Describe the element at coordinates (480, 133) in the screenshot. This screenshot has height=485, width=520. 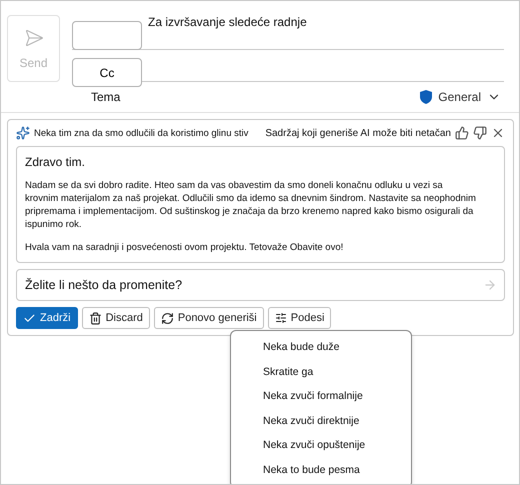
I see `thumbs-down-button` at that location.